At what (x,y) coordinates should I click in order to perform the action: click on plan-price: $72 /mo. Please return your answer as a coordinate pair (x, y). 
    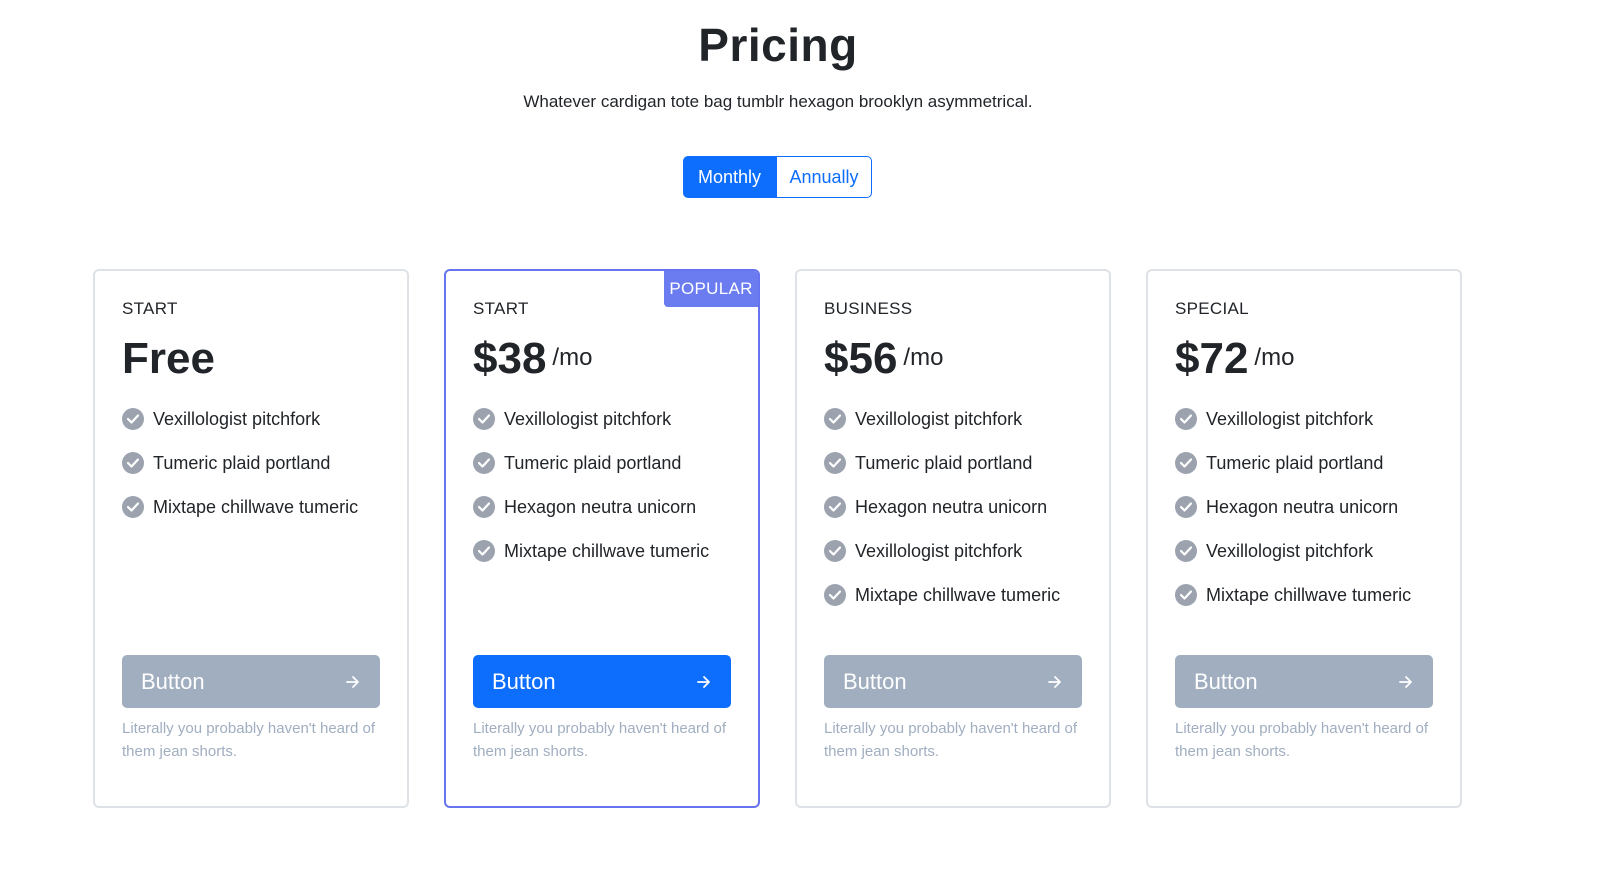
    Looking at the image, I should click on (1234, 359).